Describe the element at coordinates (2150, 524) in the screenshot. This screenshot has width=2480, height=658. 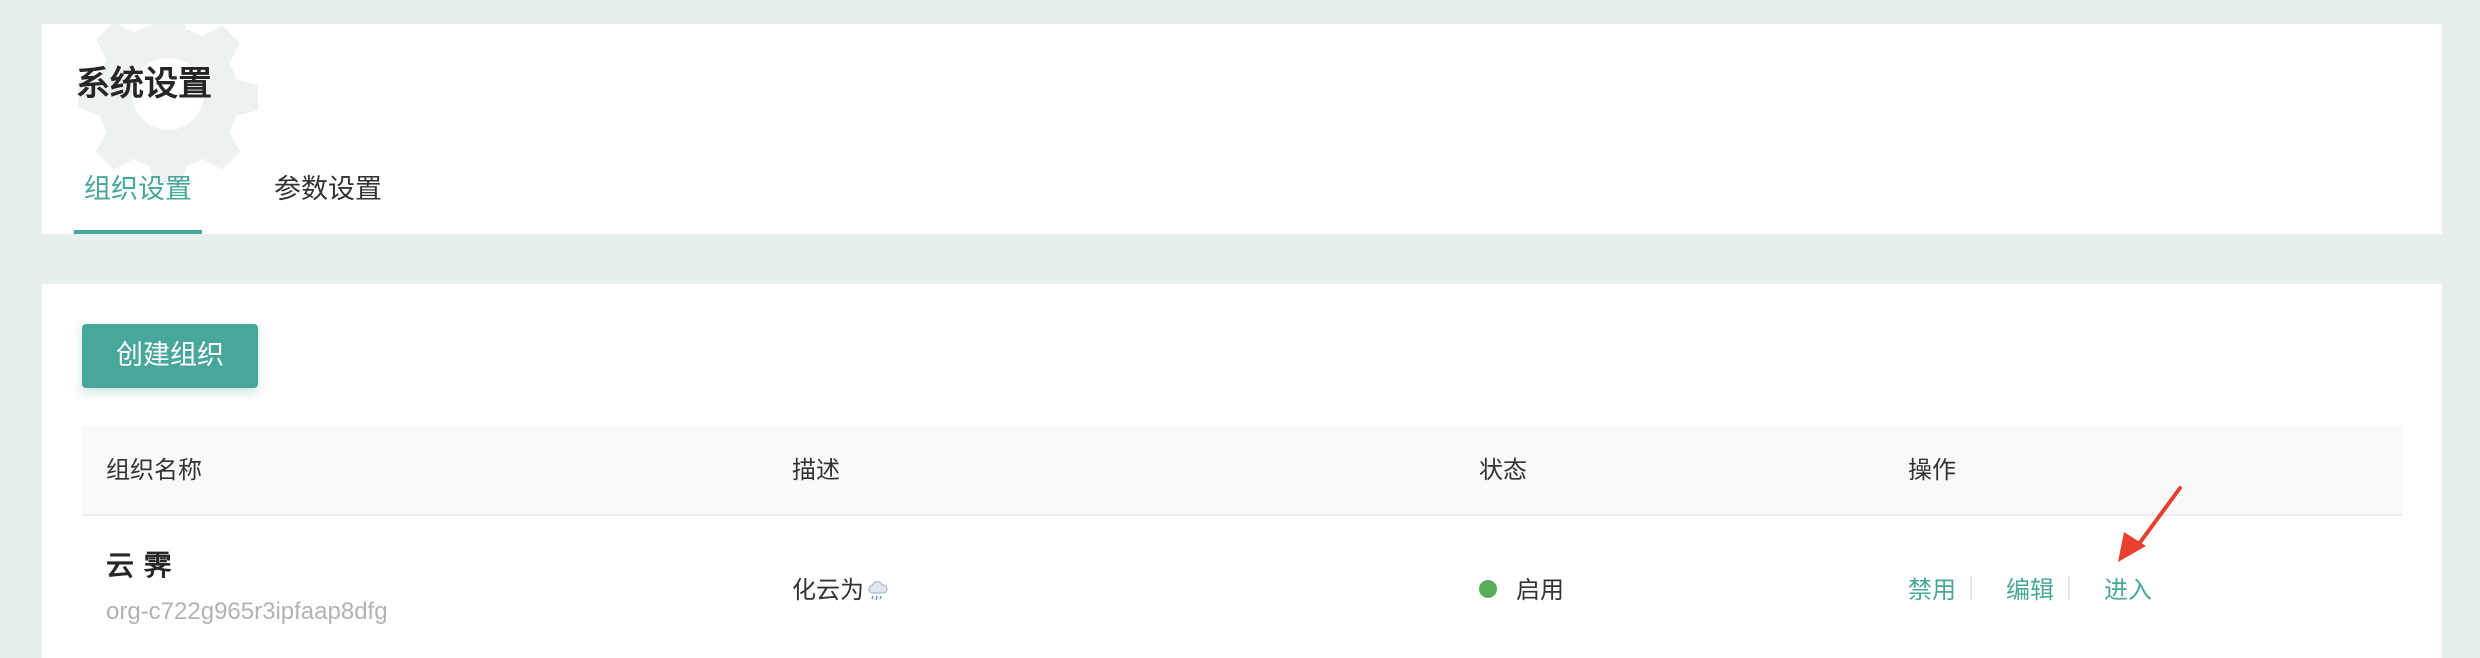
I see `annotation-arrow-icon` at that location.